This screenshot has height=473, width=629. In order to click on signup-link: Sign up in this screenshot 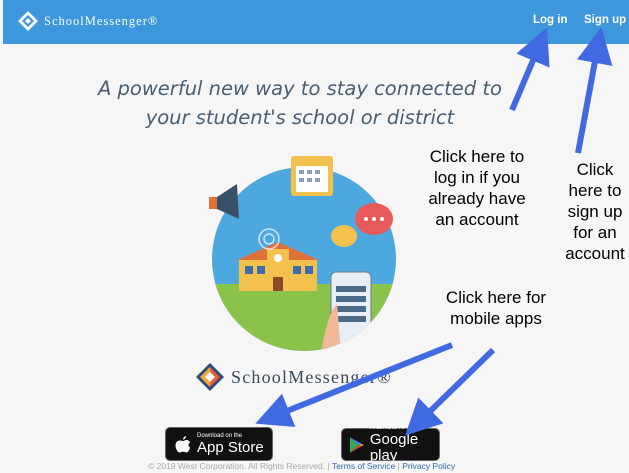, I will do `click(605, 20)`.